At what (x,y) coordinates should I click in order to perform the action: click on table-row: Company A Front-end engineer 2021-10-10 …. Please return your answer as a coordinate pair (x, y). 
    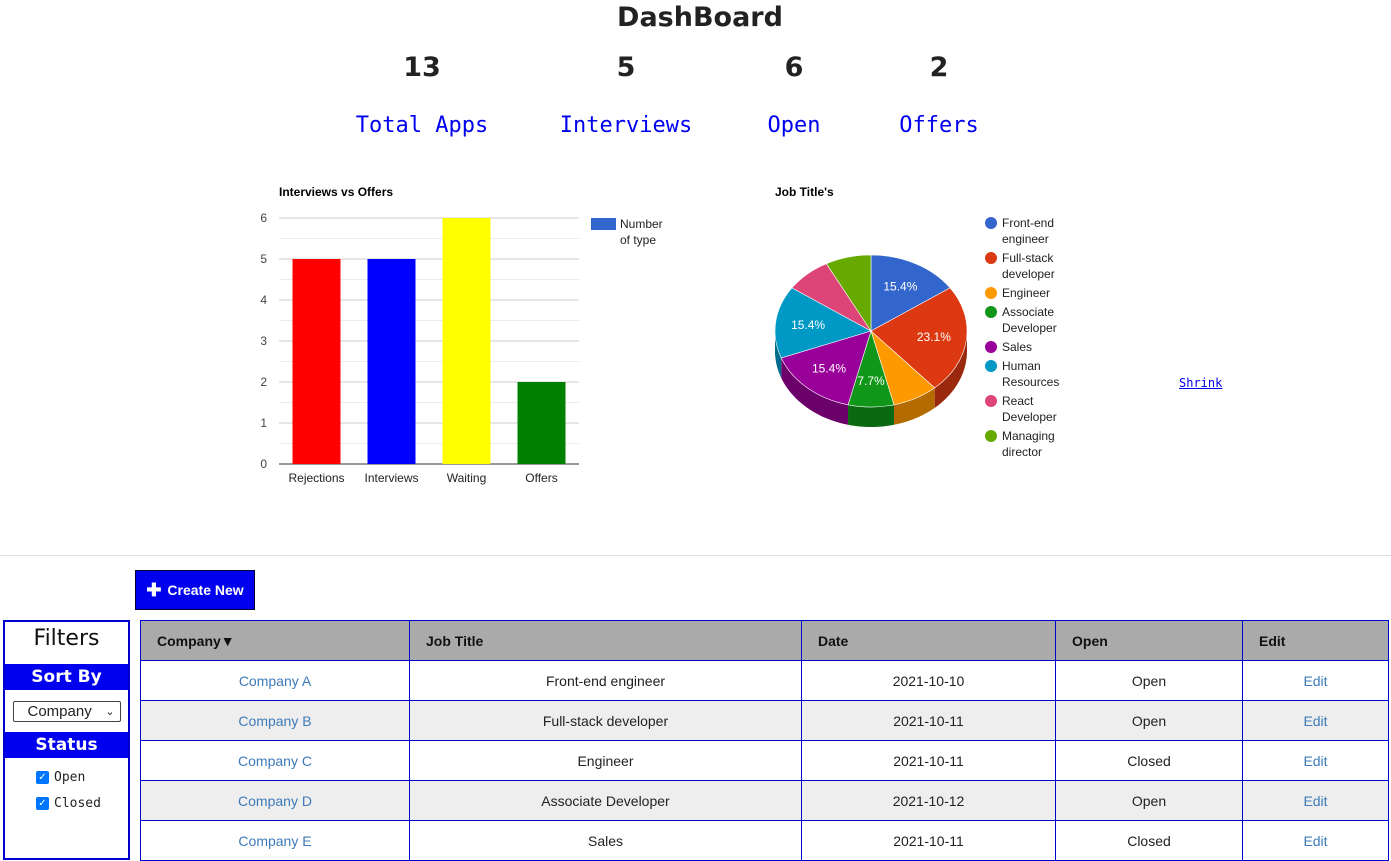
    Looking at the image, I should click on (764, 680).